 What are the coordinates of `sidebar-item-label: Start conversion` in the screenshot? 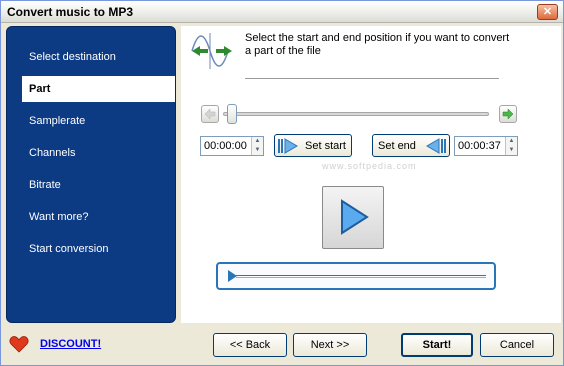 It's located at (69, 249).